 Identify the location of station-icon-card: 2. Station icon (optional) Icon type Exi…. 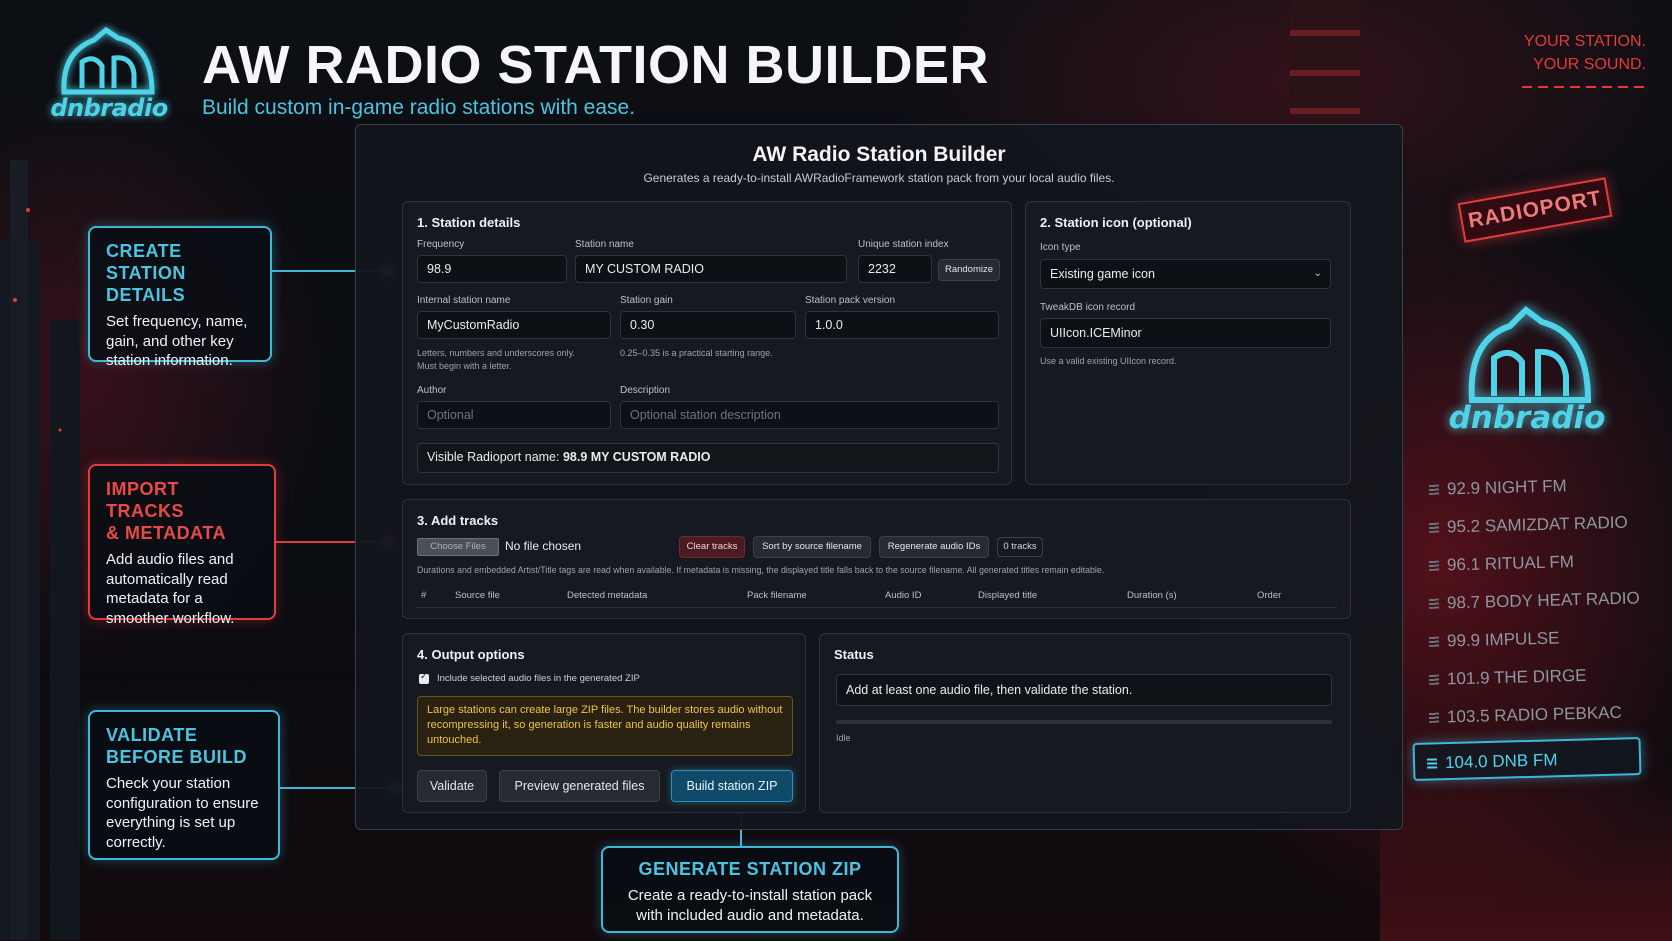
(1188, 343).